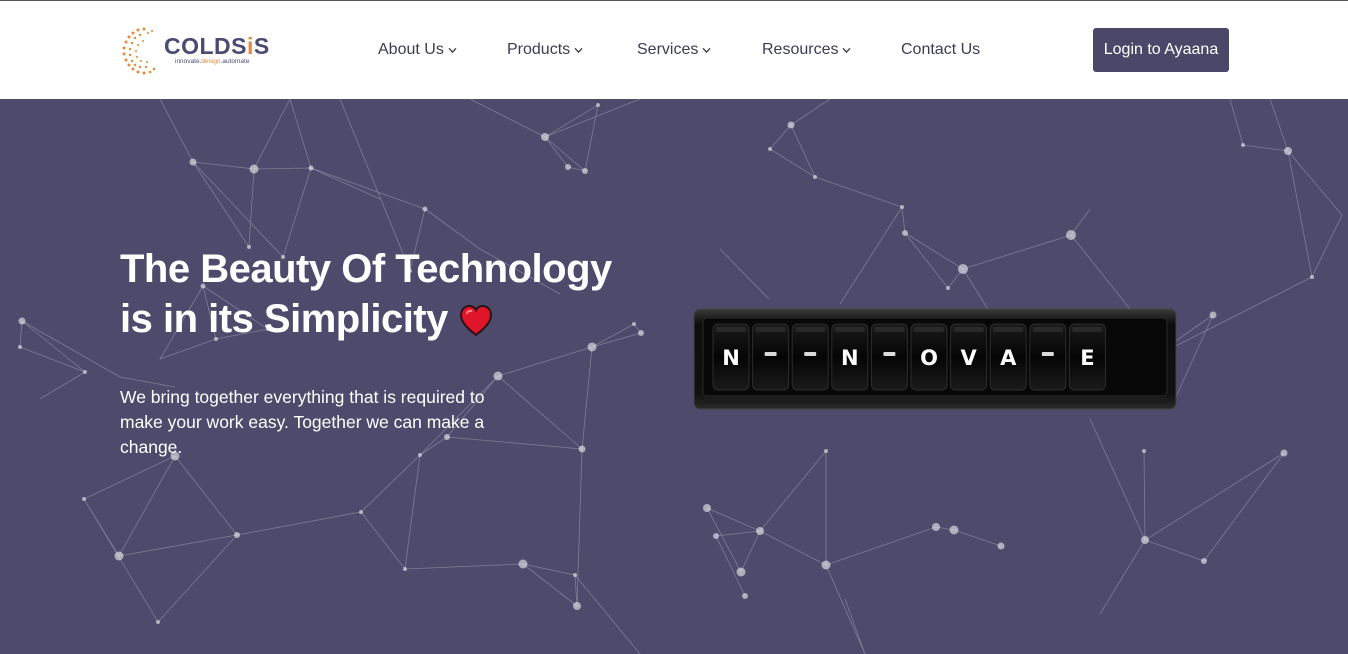  I want to click on nav-services: Services, so click(674, 50).